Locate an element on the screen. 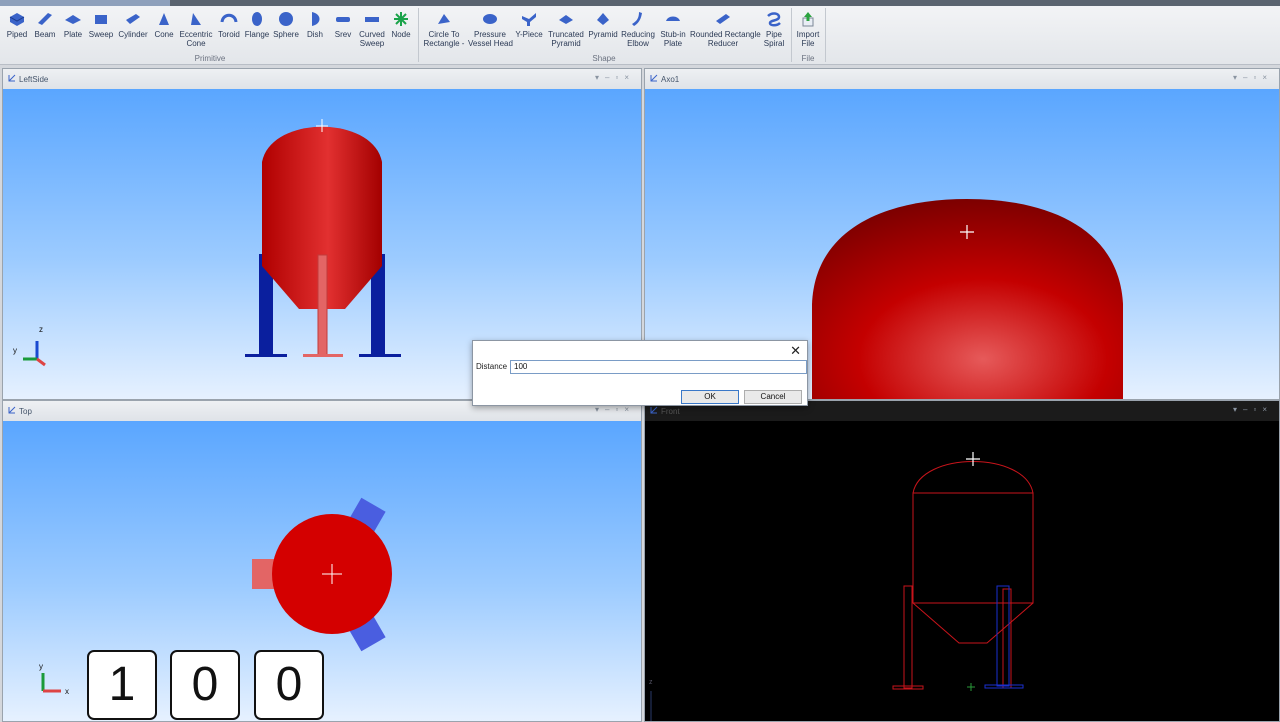 This screenshot has width=1280, height=722. toroid-icon is located at coordinates (229, 18).